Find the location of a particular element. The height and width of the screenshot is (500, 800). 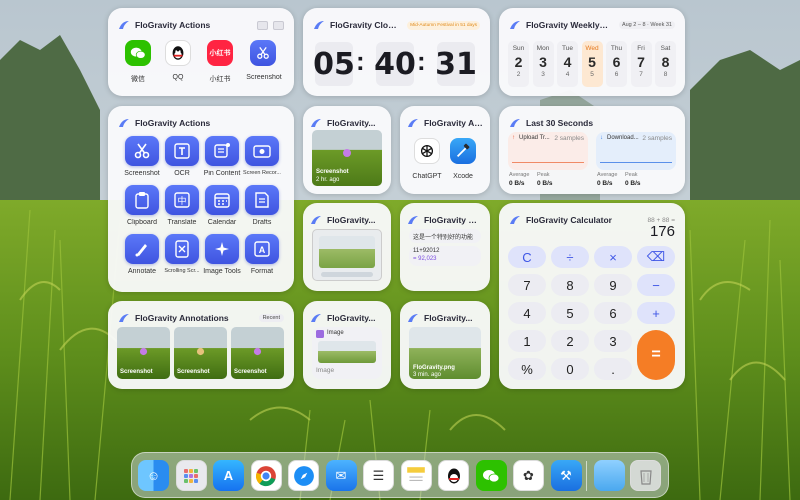

dock-chatgpt: ✿ is located at coordinates (528, 475).